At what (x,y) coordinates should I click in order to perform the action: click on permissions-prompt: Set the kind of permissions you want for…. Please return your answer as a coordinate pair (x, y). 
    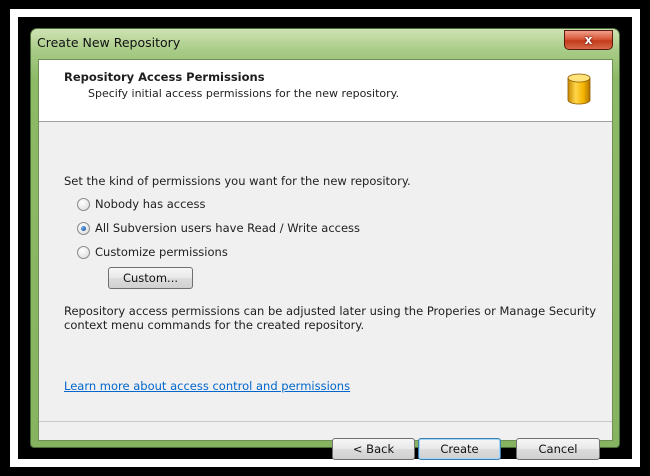
    Looking at the image, I should click on (237, 181).